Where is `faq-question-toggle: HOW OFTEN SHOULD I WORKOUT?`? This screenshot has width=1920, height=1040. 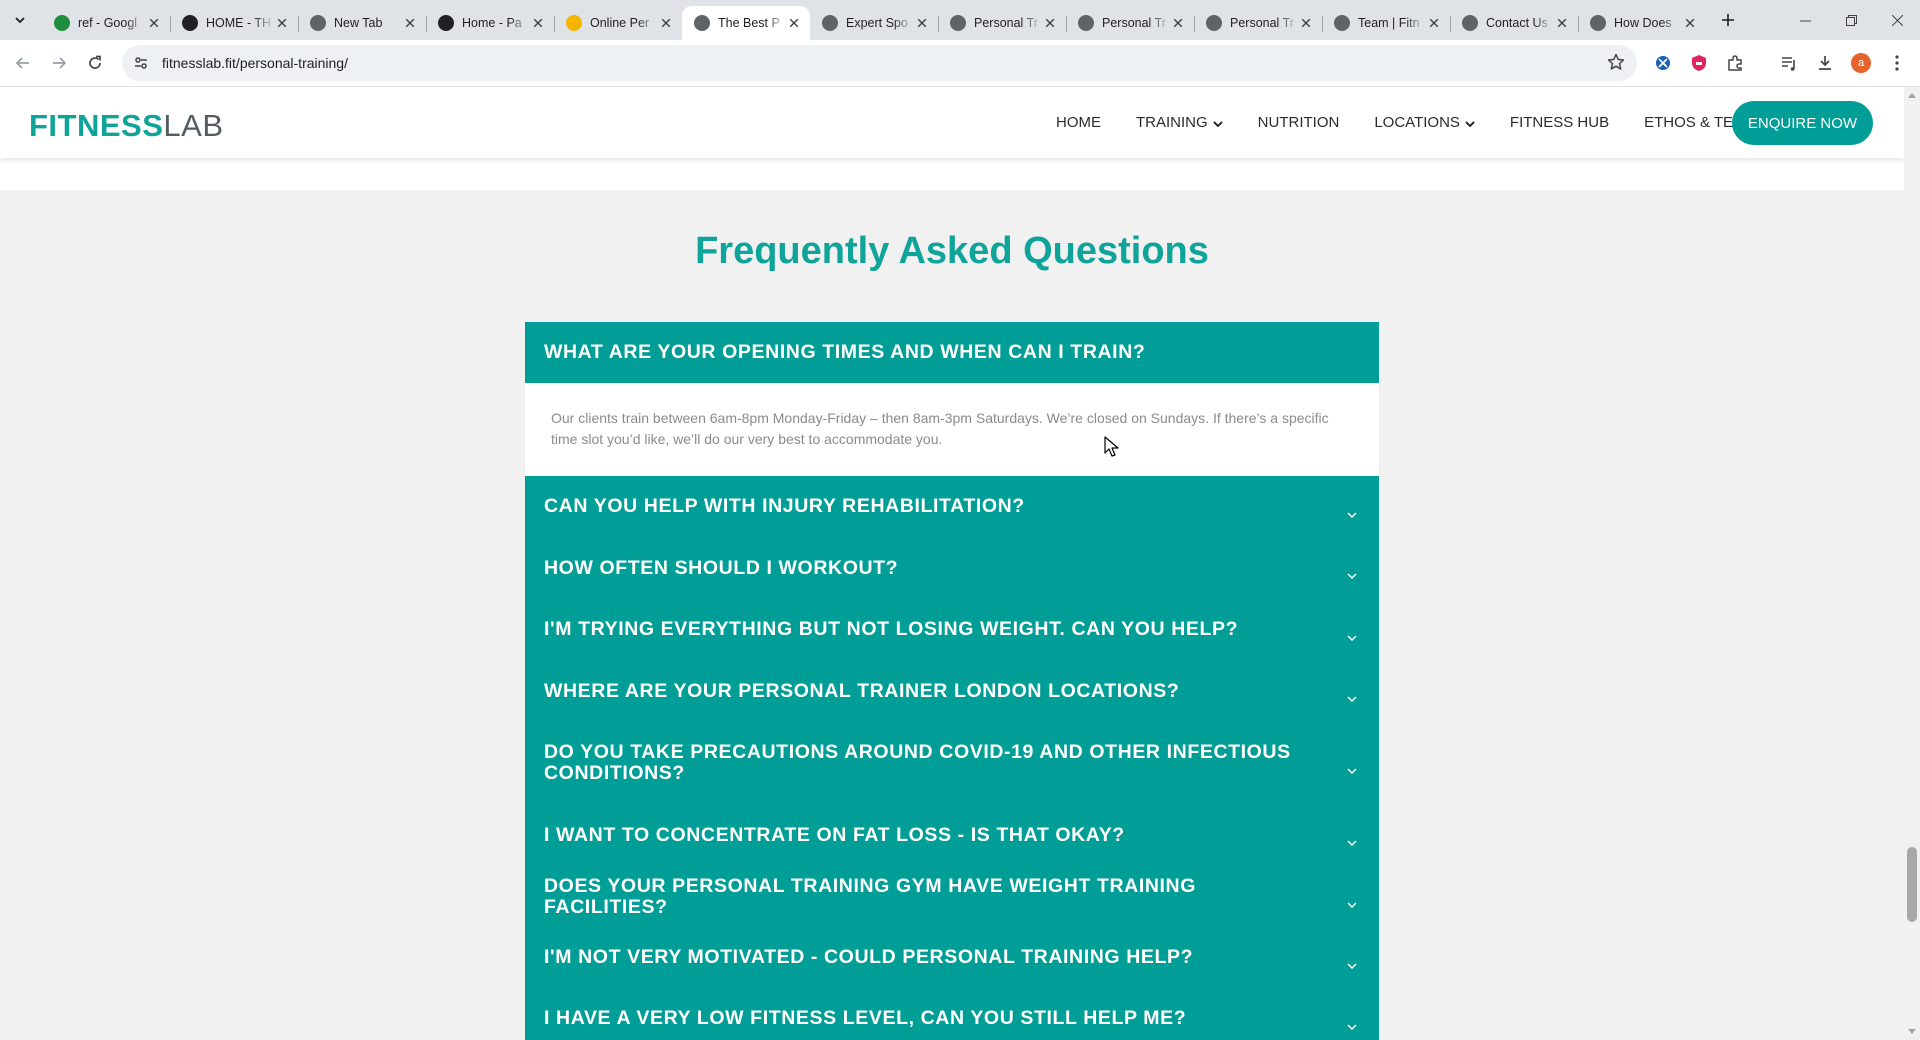
faq-question-toggle: HOW OFTEN SHOULD I WORKOUT? is located at coordinates (952, 568).